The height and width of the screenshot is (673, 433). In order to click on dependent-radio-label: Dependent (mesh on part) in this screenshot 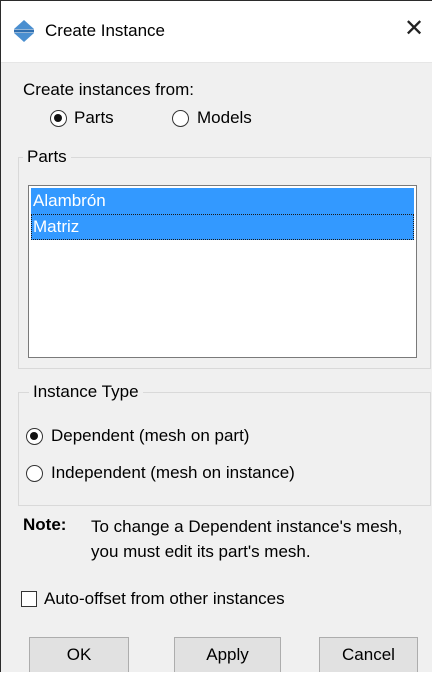, I will do `click(150, 436)`.